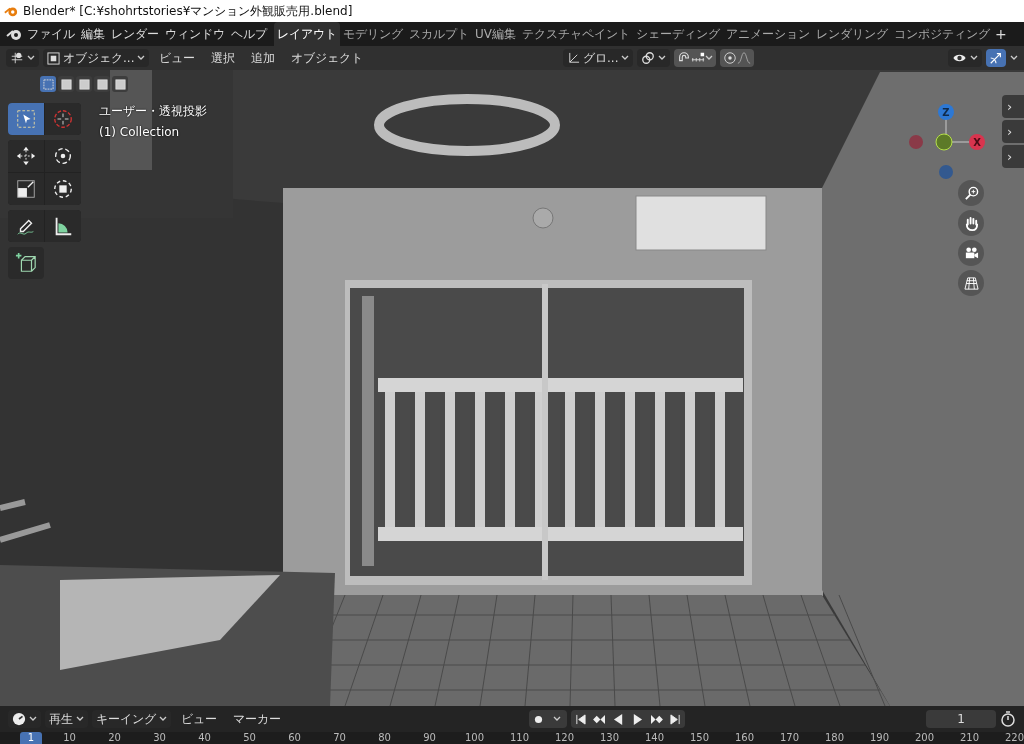 This screenshot has width=1024, height=744. Describe the element at coordinates (699, 738) in the screenshot. I see `frame-tick-label: 150` at that location.